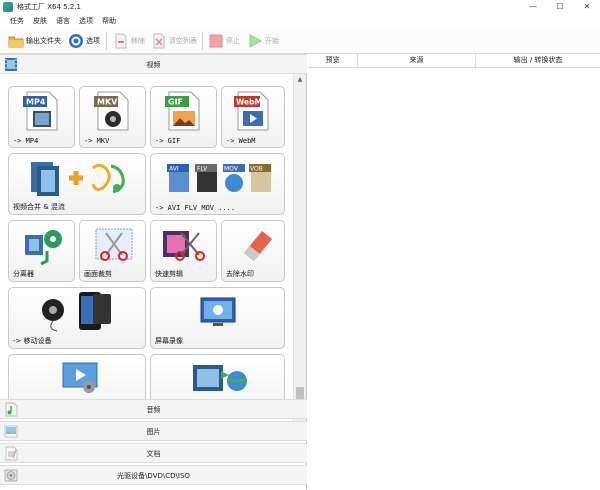 The width and height of the screenshot is (600, 490). Describe the element at coordinates (253, 112) in the screenshot. I see `webm-file-icon: WebM` at that location.